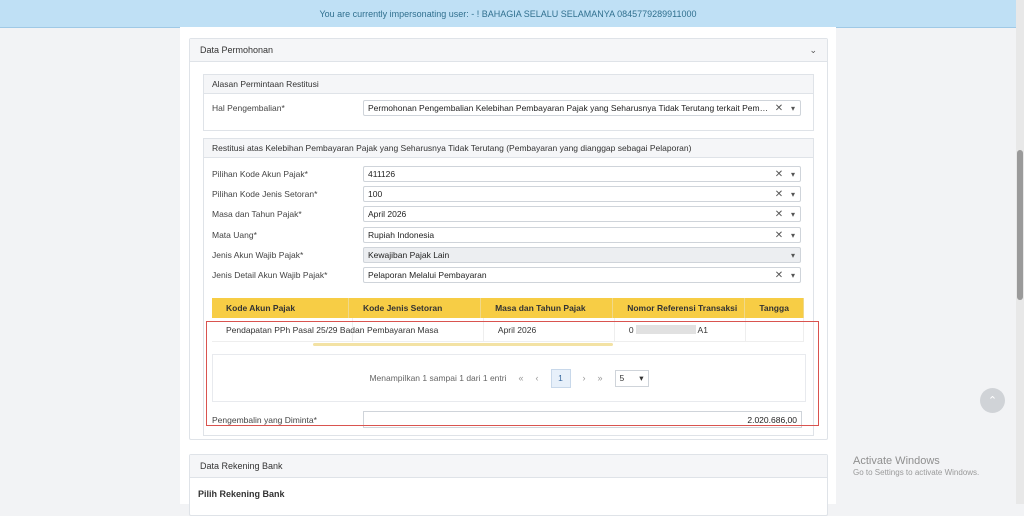  What do you see at coordinates (813, 50) in the screenshot?
I see `chevron-down-icon: ⌄` at bounding box center [813, 50].